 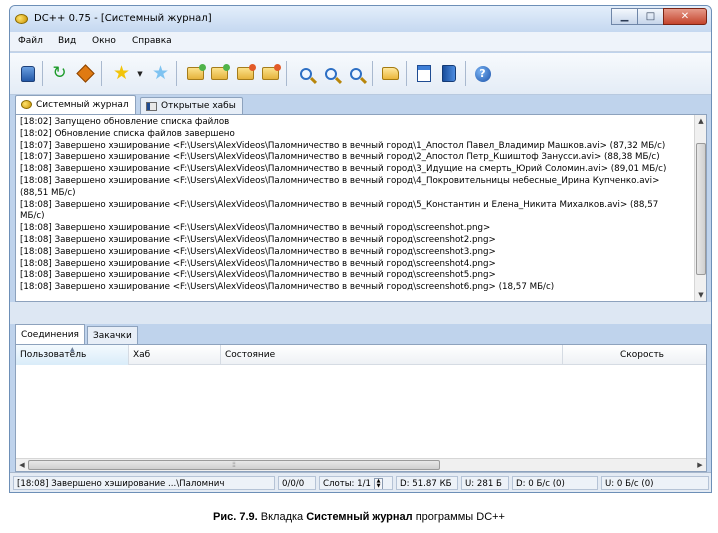 I want to click on column-hub: Хаб, so click(x=175, y=355).